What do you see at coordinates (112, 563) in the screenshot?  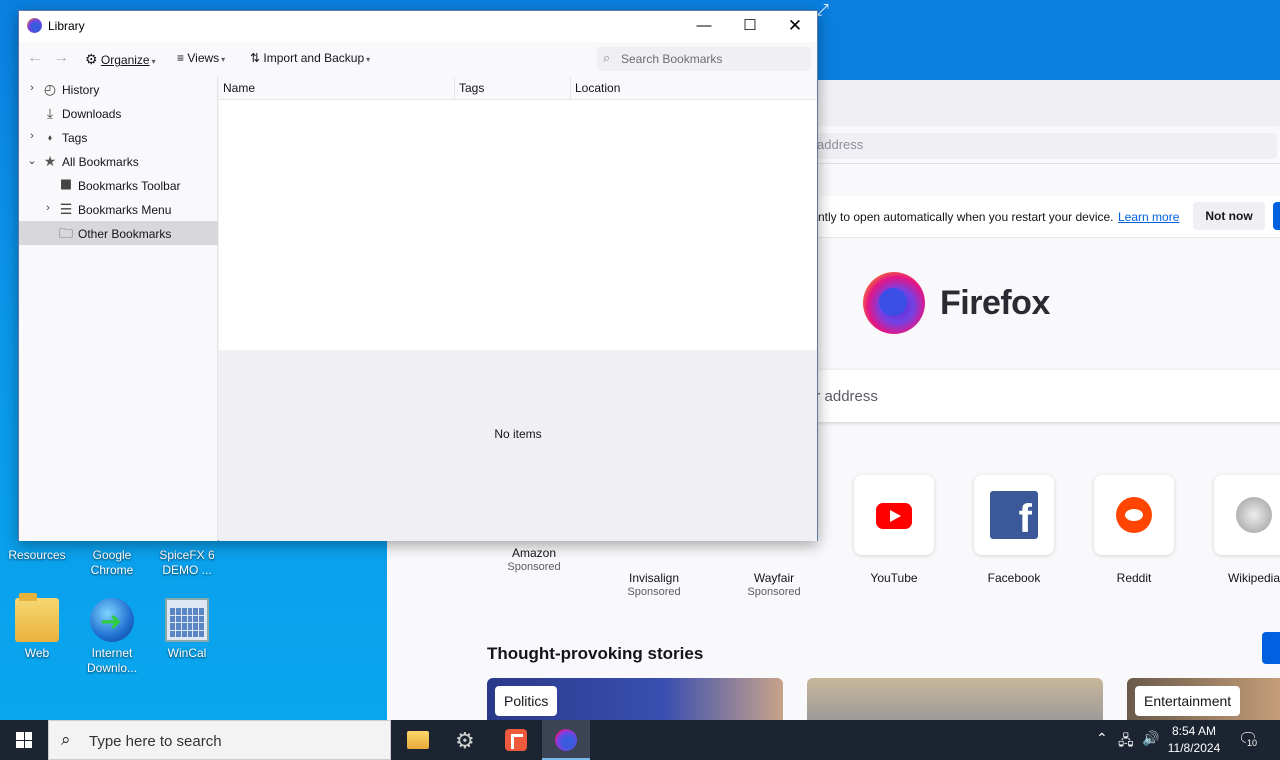 I see `desktop-icon-google-chrome: Google Chrome` at bounding box center [112, 563].